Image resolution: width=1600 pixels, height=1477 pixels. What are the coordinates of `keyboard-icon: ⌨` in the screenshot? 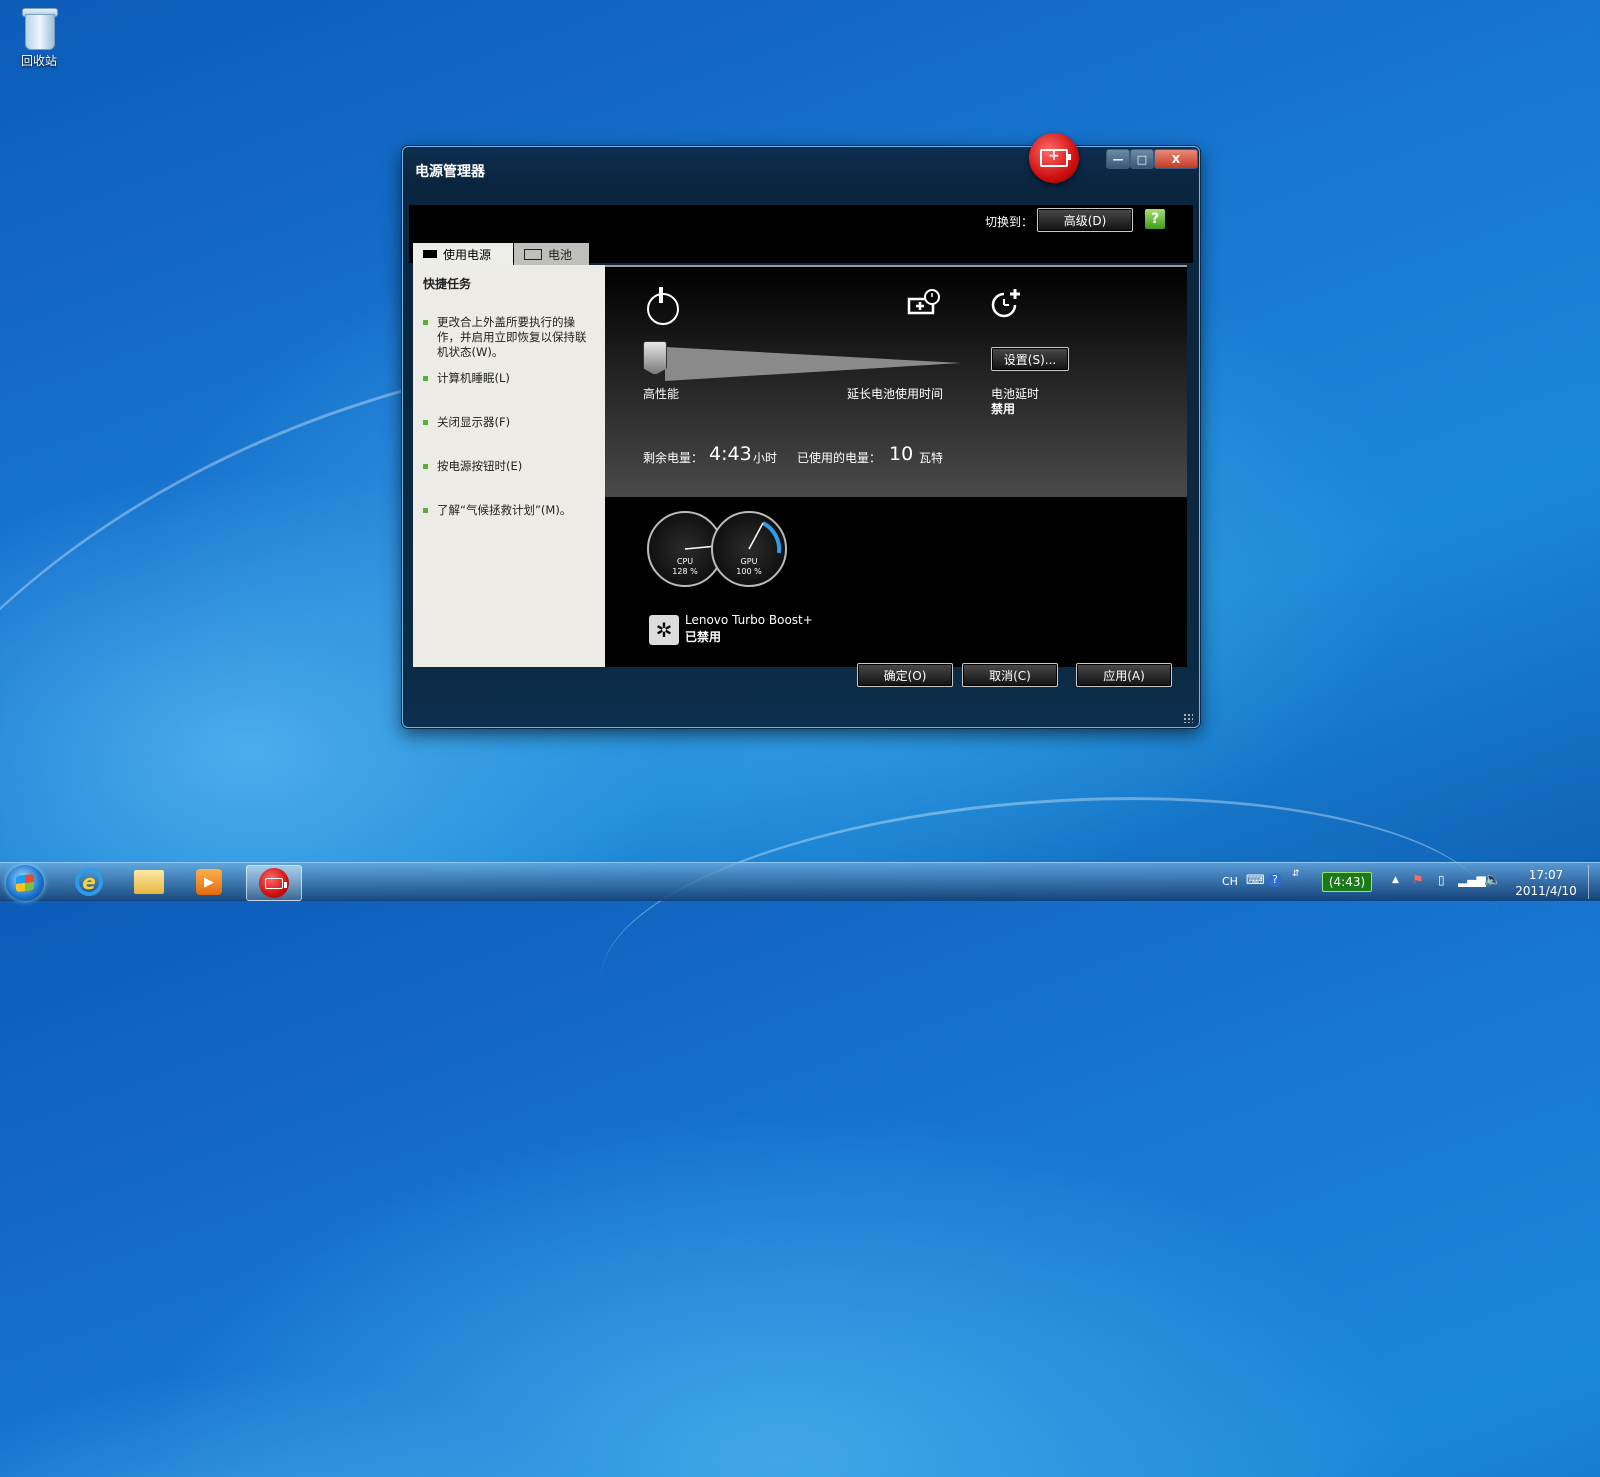 It's located at (1255, 880).